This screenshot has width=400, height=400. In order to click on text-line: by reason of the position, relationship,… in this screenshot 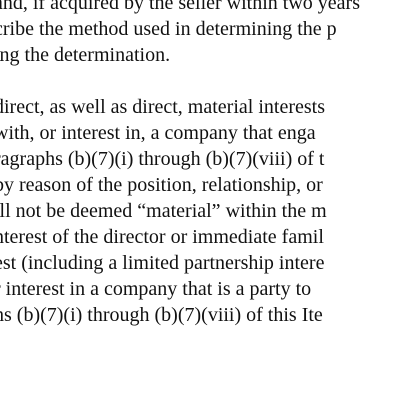, I will do `click(161, 185)`.